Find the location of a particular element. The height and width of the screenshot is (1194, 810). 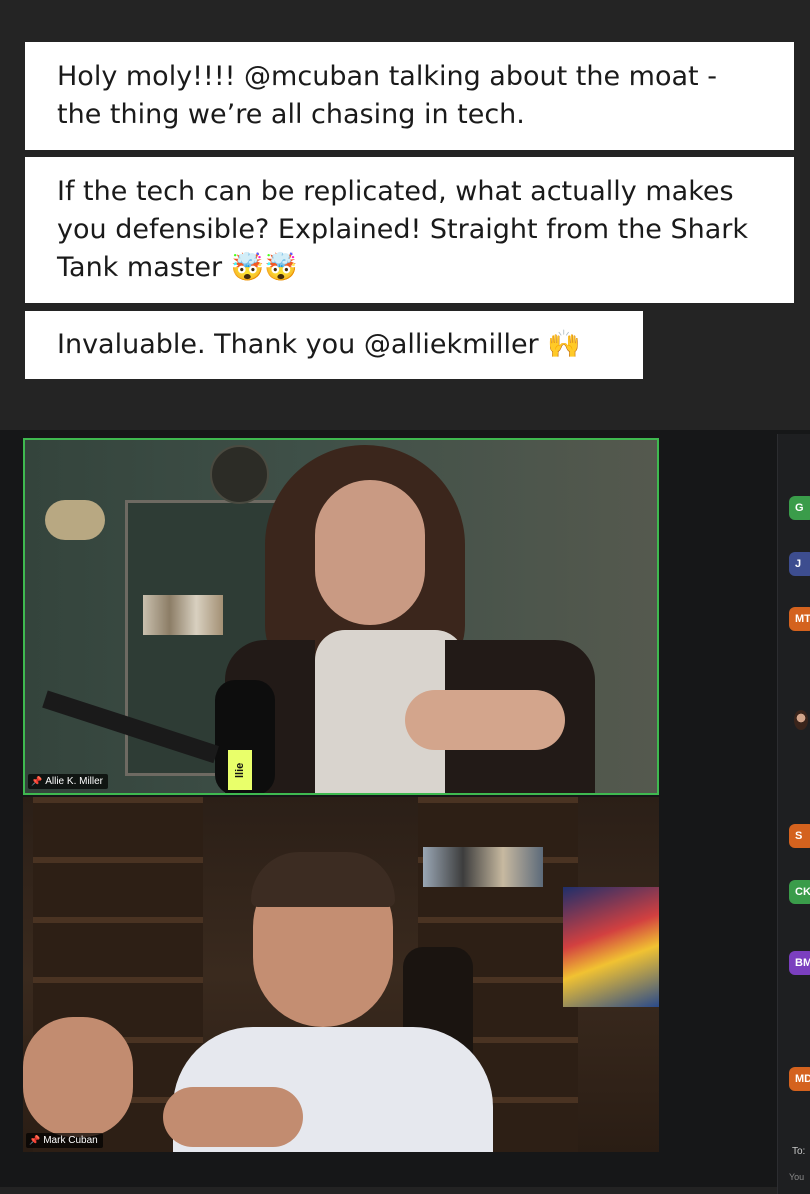

shelf-items is located at coordinates (483, 867).